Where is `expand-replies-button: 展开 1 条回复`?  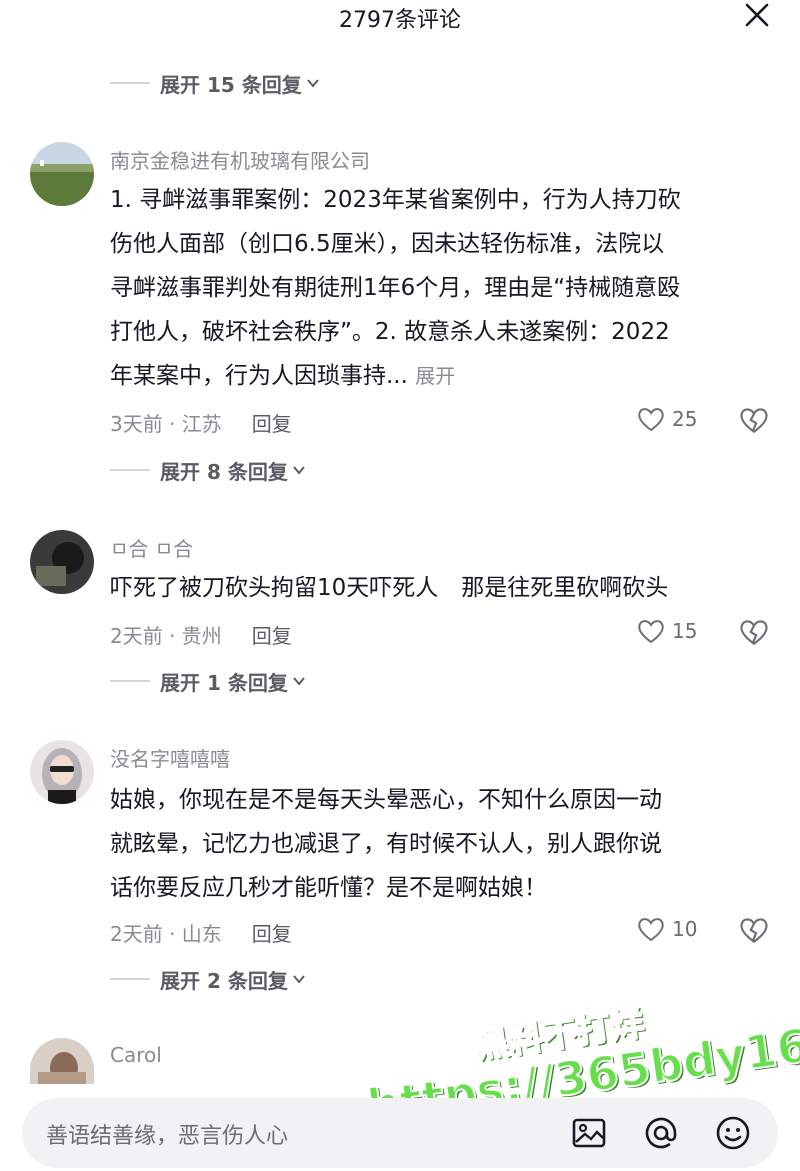
expand-replies-button: 展开 1 条回复 is located at coordinates (208, 681).